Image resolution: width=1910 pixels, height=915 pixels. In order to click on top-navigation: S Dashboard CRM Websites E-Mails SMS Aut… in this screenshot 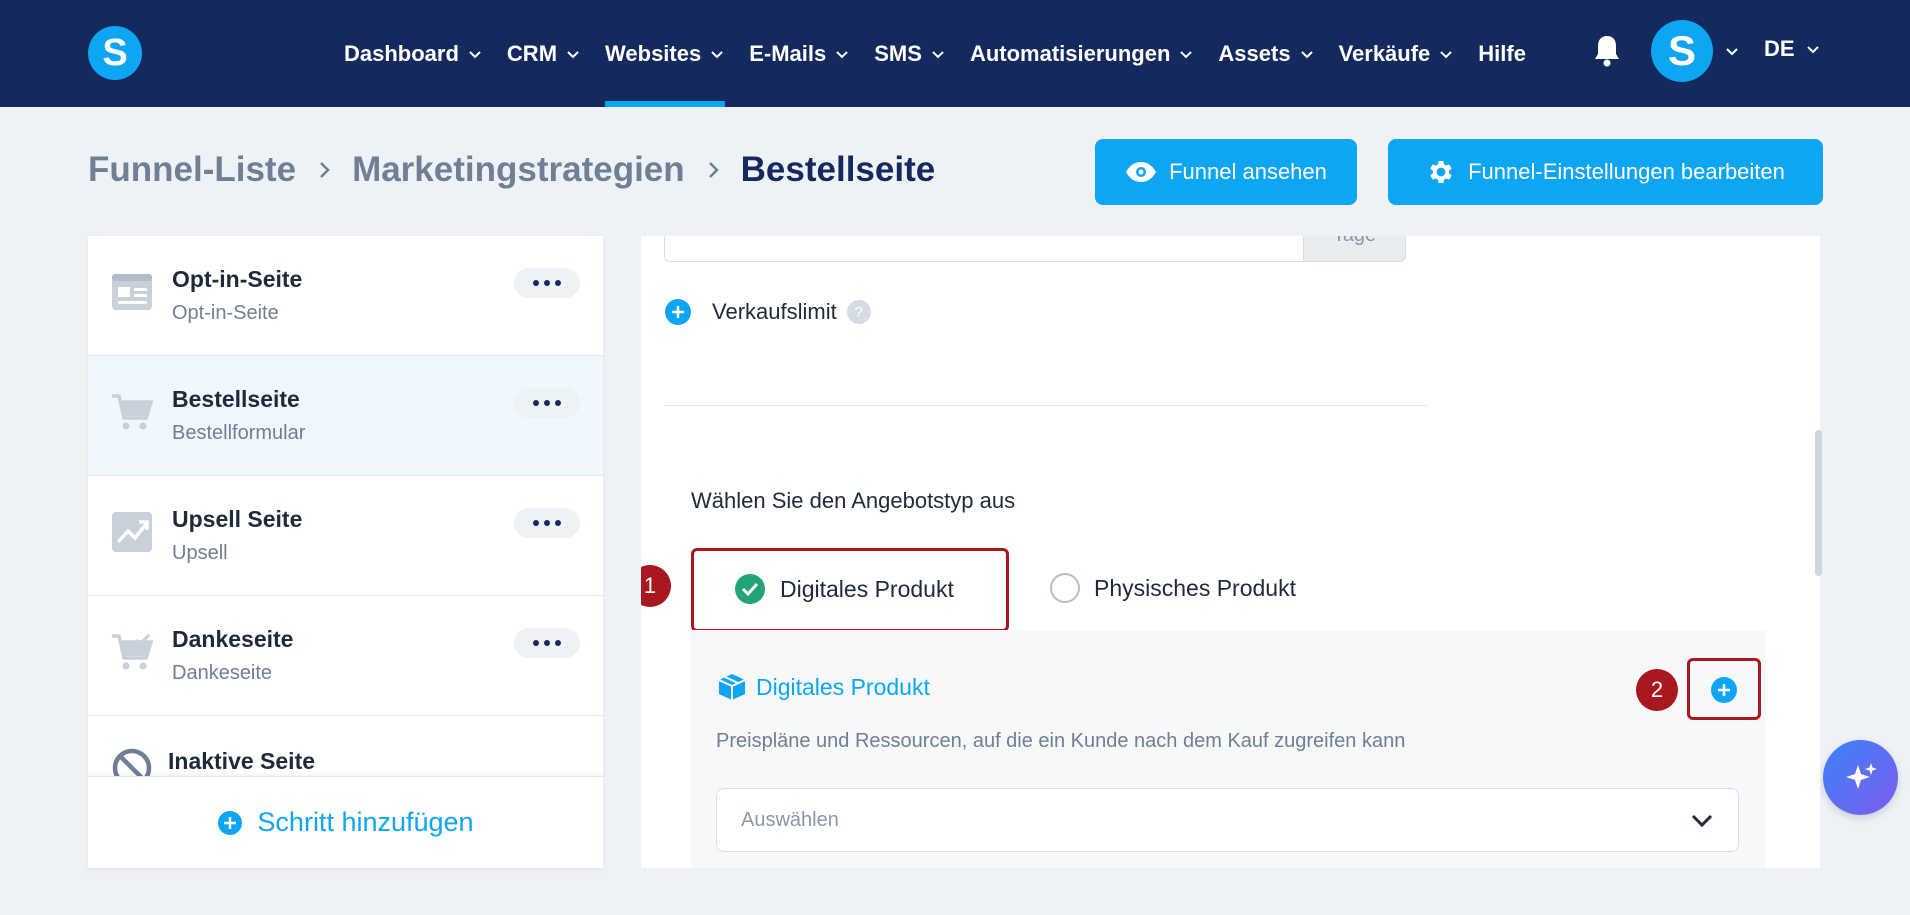, I will do `click(955, 53)`.